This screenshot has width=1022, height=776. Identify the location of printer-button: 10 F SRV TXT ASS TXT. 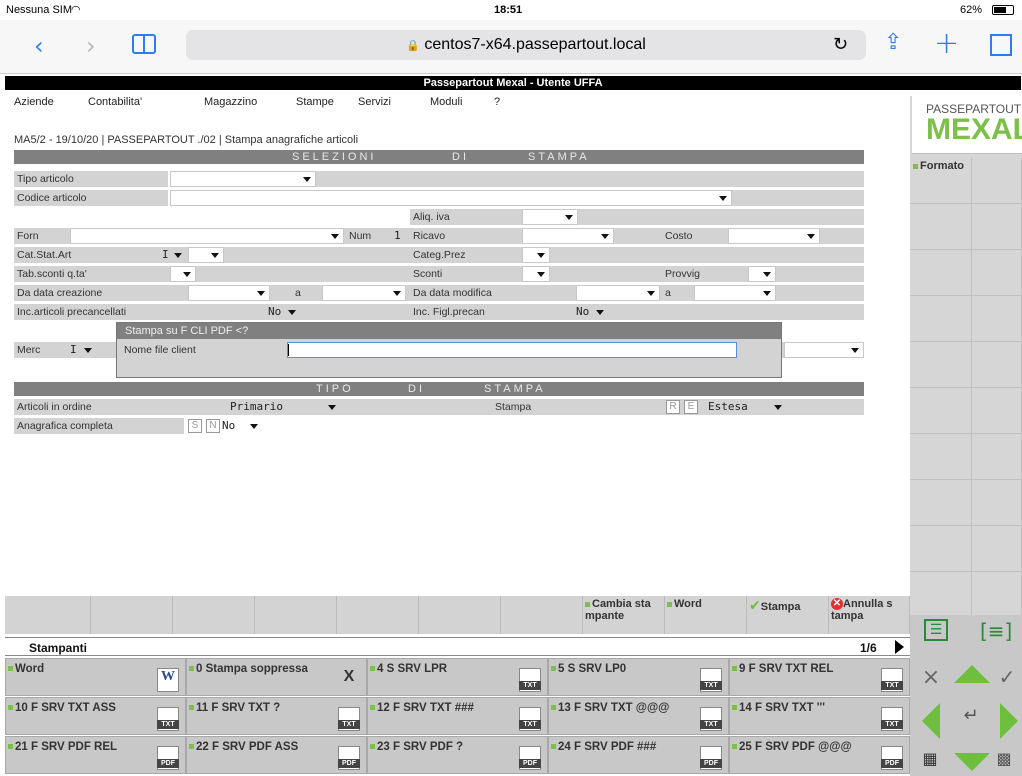
(95, 716).